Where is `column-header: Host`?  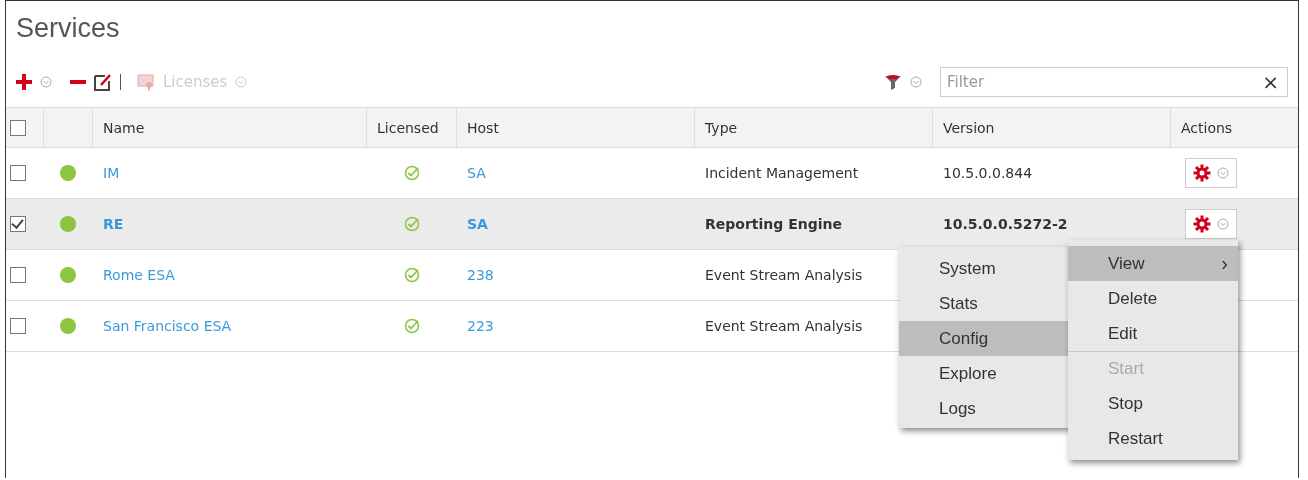 column-header: Host is located at coordinates (483, 127).